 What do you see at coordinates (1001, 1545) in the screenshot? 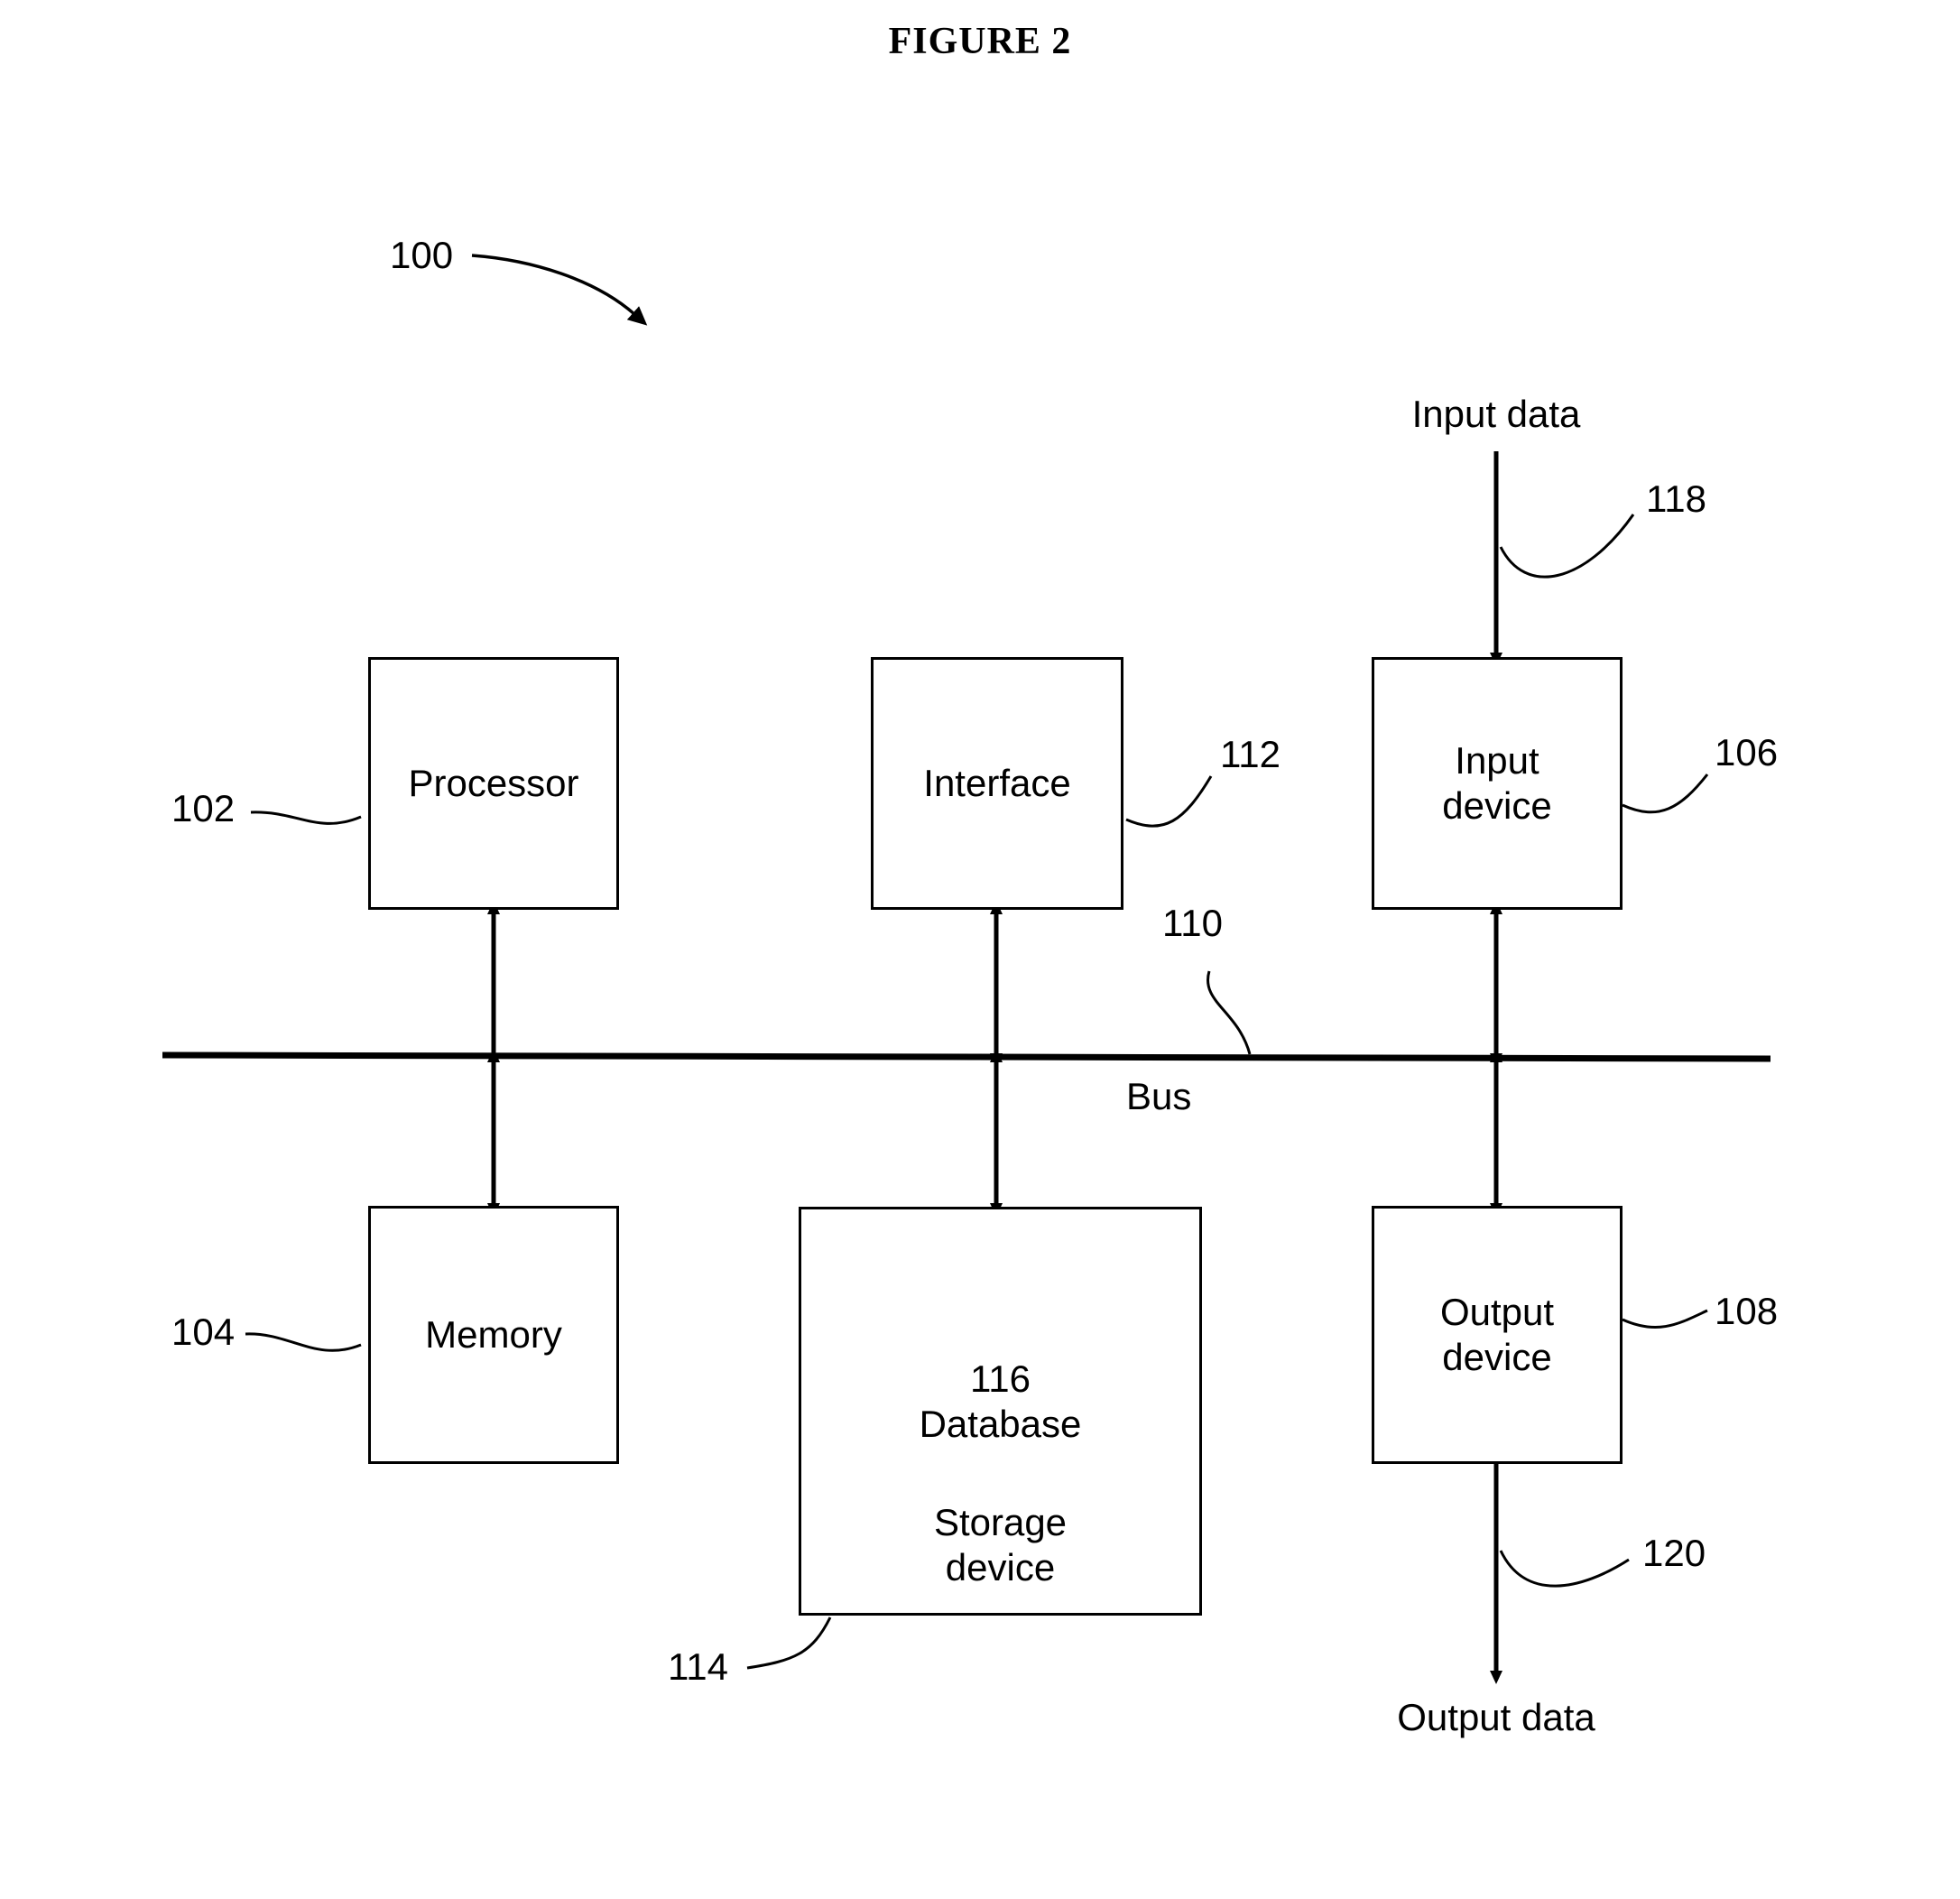
I see `node-storage-device-label: Storage device` at bounding box center [1001, 1545].